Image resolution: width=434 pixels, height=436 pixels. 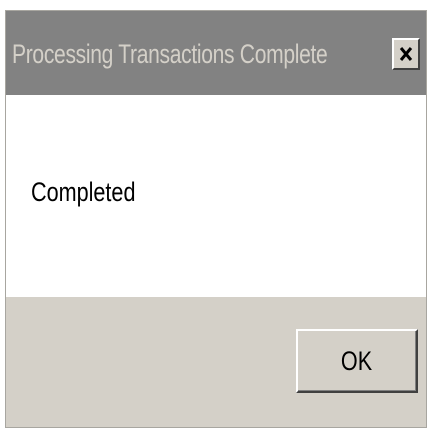 I want to click on dialog-title: Processing Transactions Complete, so click(x=170, y=54).